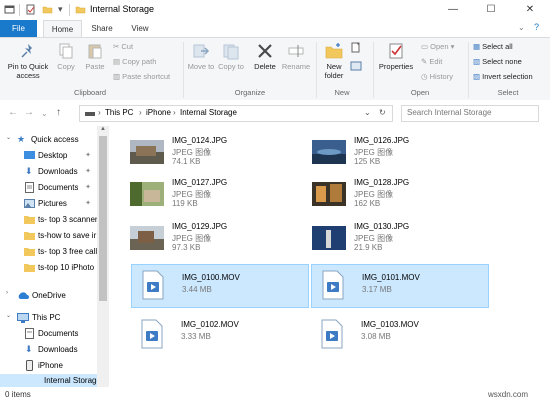 The width and height of the screenshot is (550, 403). What do you see at coordinates (437, 46) in the screenshot?
I see `open-button: ▭ Open ▾` at bounding box center [437, 46].